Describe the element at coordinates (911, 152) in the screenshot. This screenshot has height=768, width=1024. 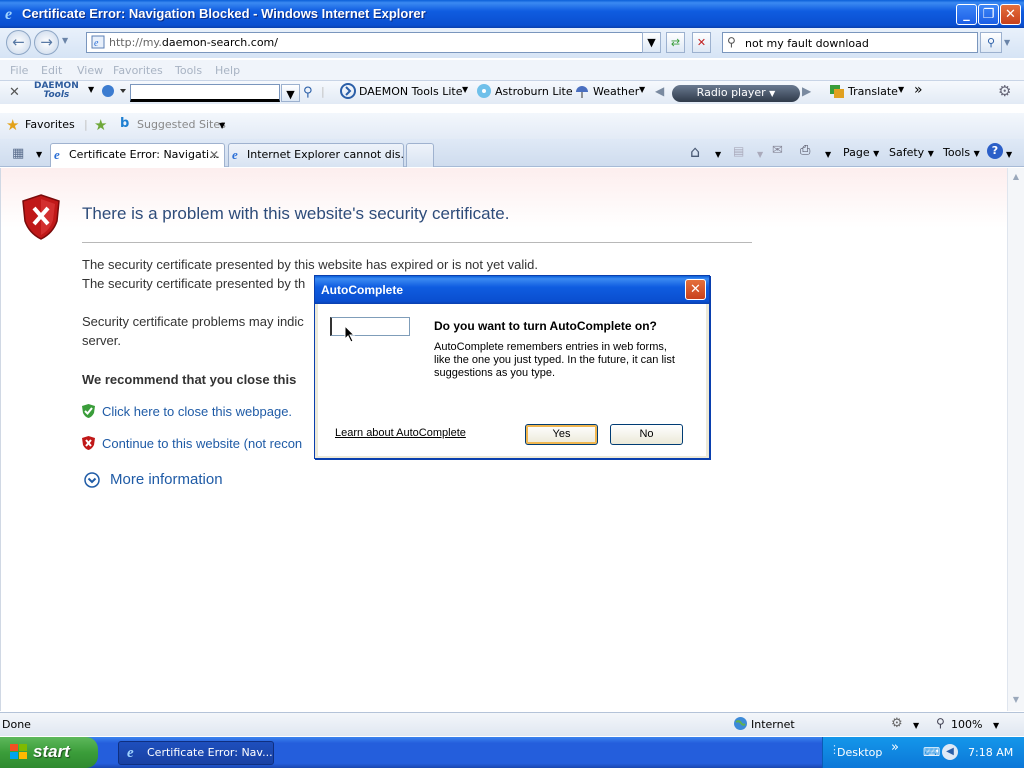
I see `safety-menu: Safety ▼` at that location.